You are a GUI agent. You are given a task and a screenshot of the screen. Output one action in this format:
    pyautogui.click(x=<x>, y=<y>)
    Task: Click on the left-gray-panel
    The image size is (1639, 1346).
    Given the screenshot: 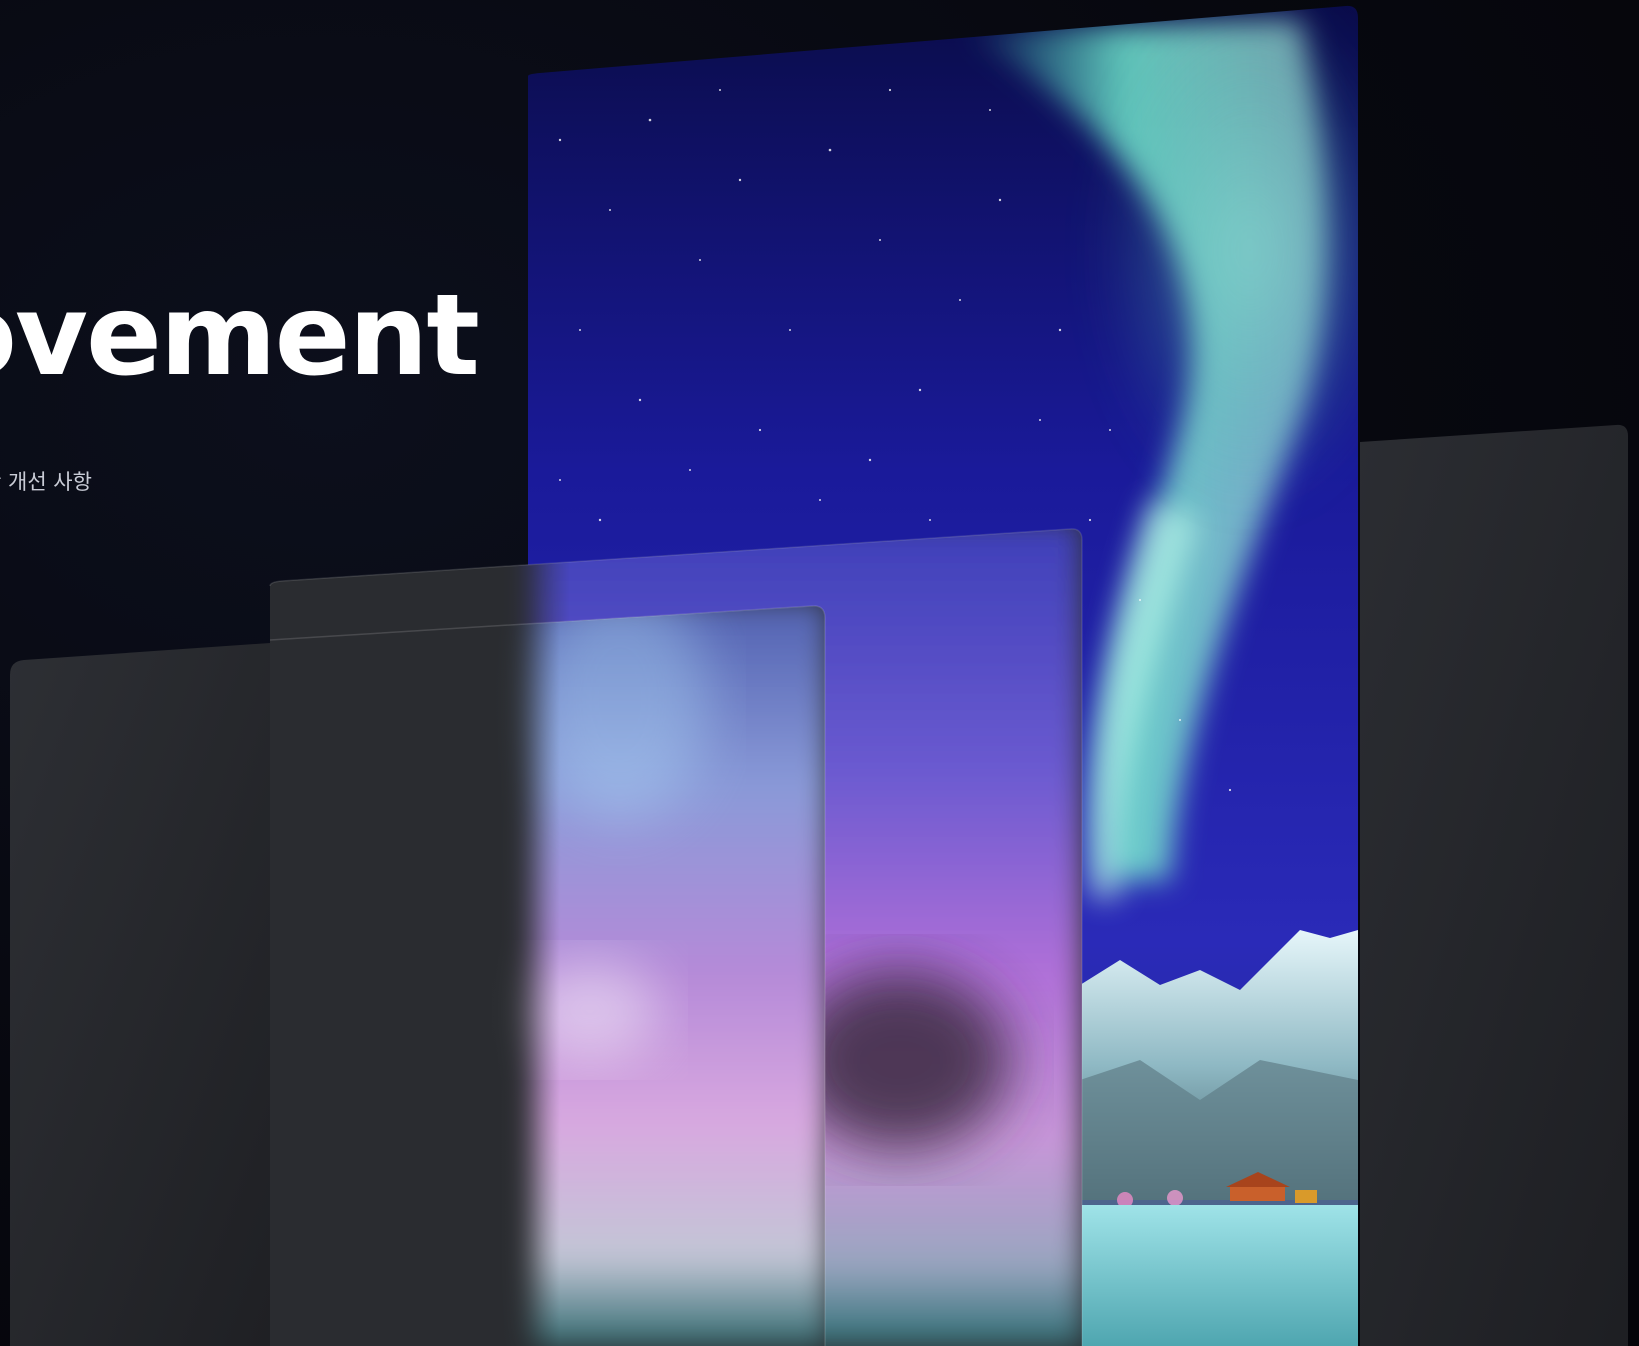 What is the action you would take?
    pyautogui.click(x=140, y=994)
    